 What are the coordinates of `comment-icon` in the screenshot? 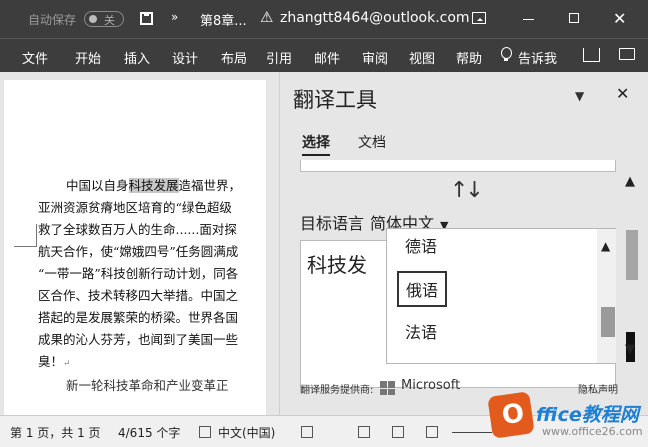 It's located at (627, 54).